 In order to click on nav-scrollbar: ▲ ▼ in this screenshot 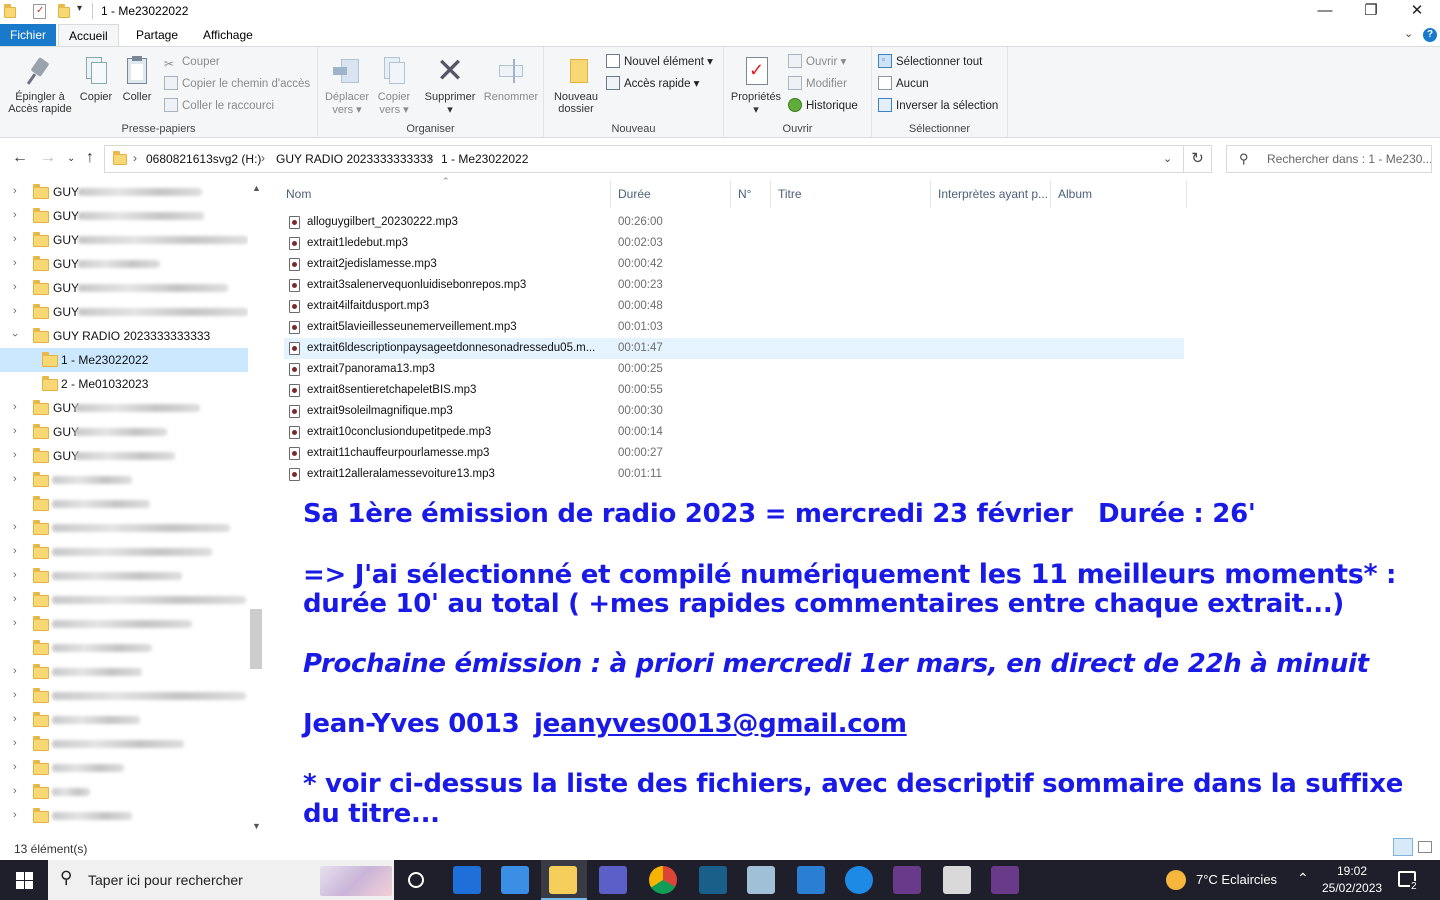, I will do `click(256, 508)`.